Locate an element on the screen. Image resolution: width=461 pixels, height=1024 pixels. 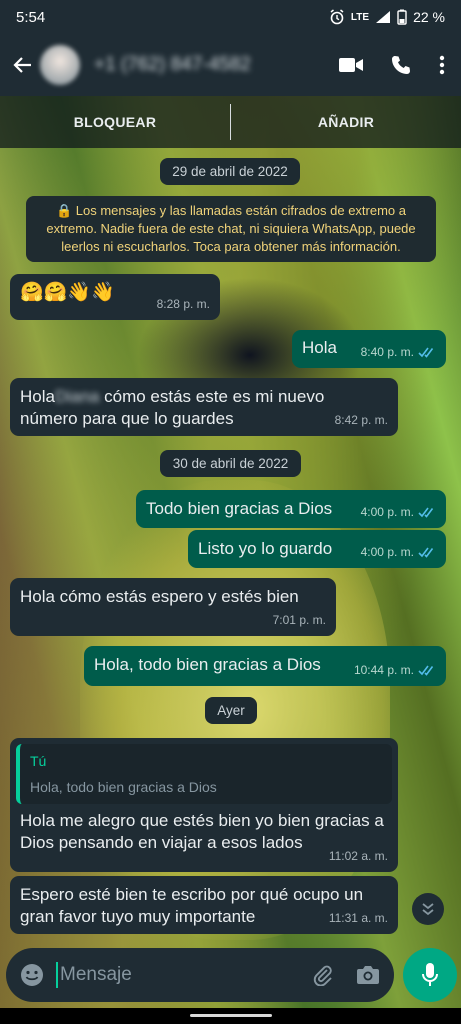
message-outgoing: Todo bien gracias a Dios 4:00 p. m. is located at coordinates (291, 509).